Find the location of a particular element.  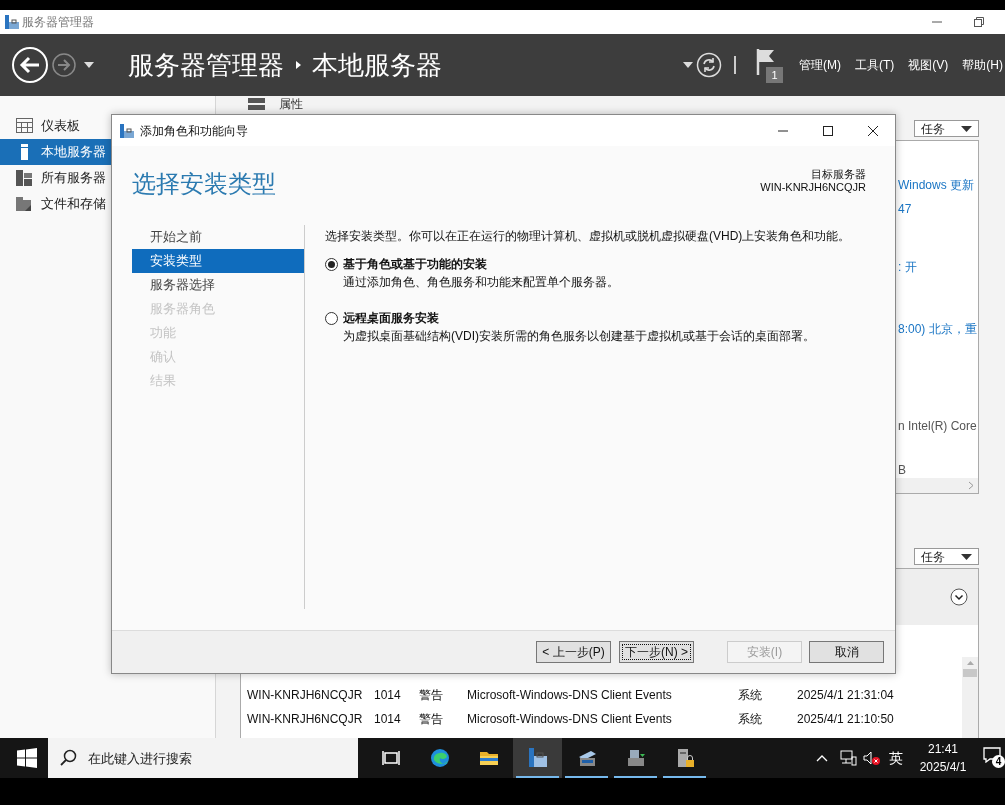

back-icon is located at coordinates (30, 65).